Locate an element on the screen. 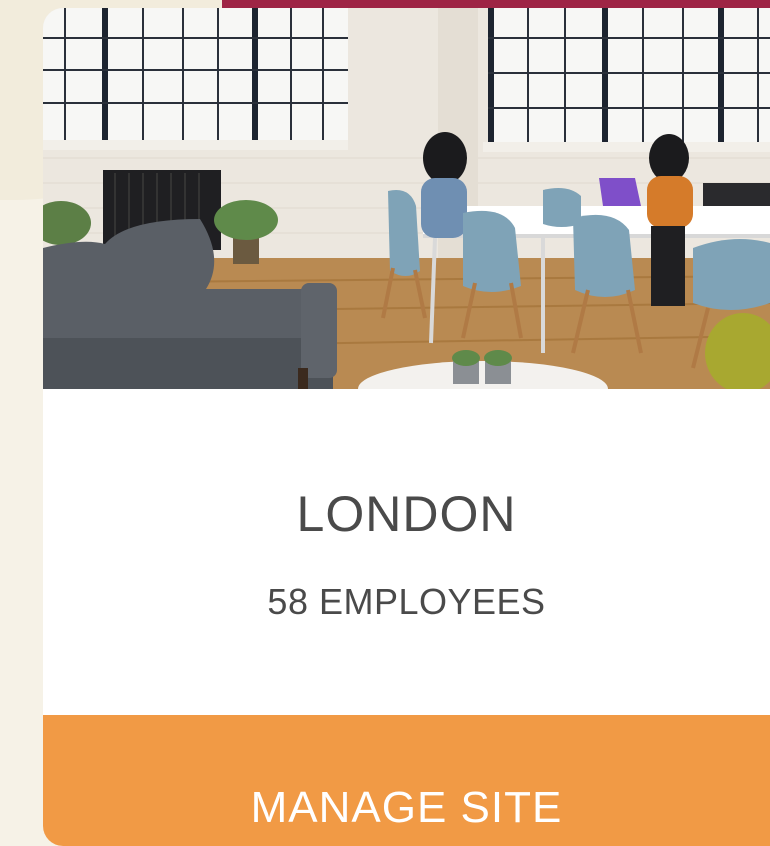 The width and height of the screenshot is (770, 846). manage-site-label: MANAGE SITE is located at coordinates (406, 807).